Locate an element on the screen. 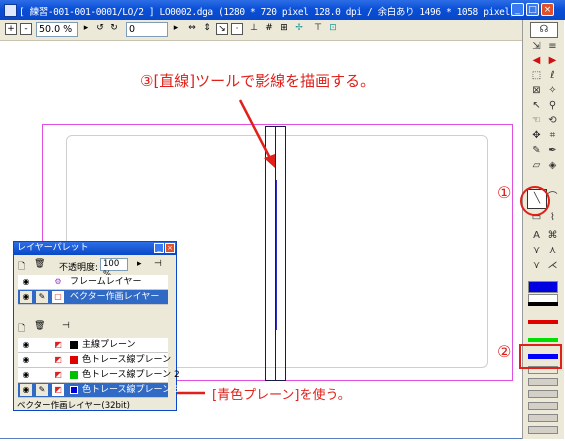 The height and width of the screenshot is (441, 565). rotate-left-icon: ↺ is located at coordinates (100, 29).